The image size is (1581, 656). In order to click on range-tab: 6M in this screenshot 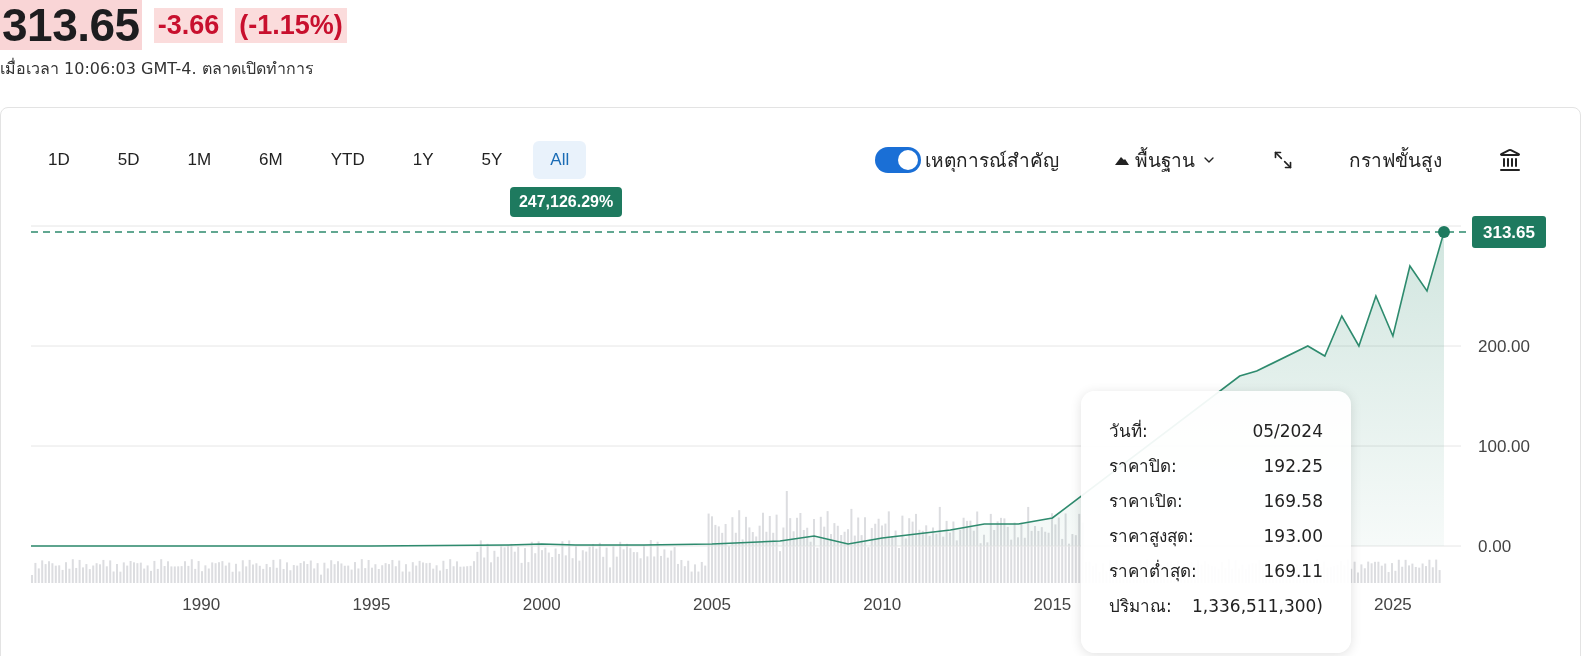, I will do `click(271, 160)`.